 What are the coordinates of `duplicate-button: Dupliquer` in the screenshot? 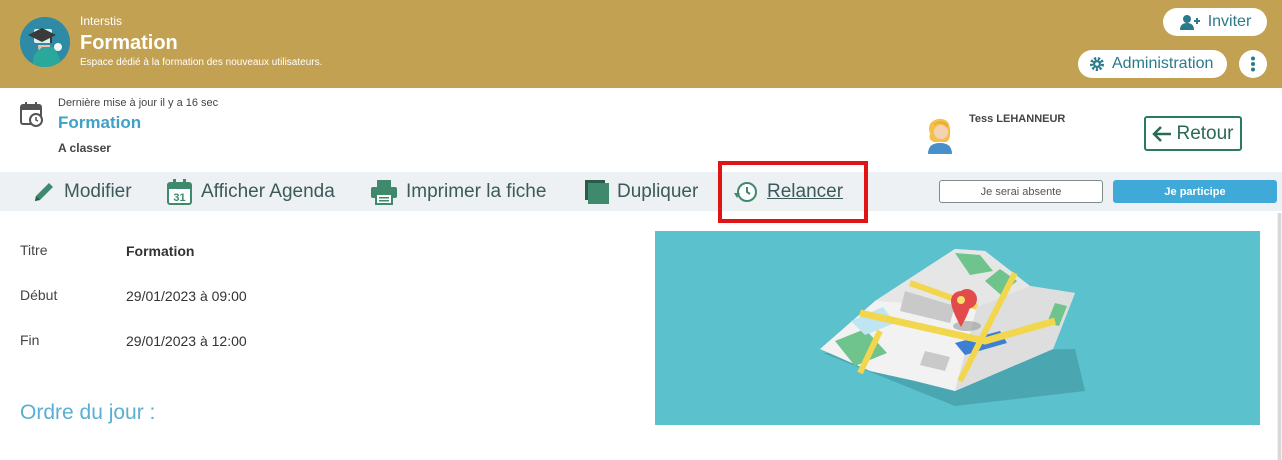 It's located at (641, 191).